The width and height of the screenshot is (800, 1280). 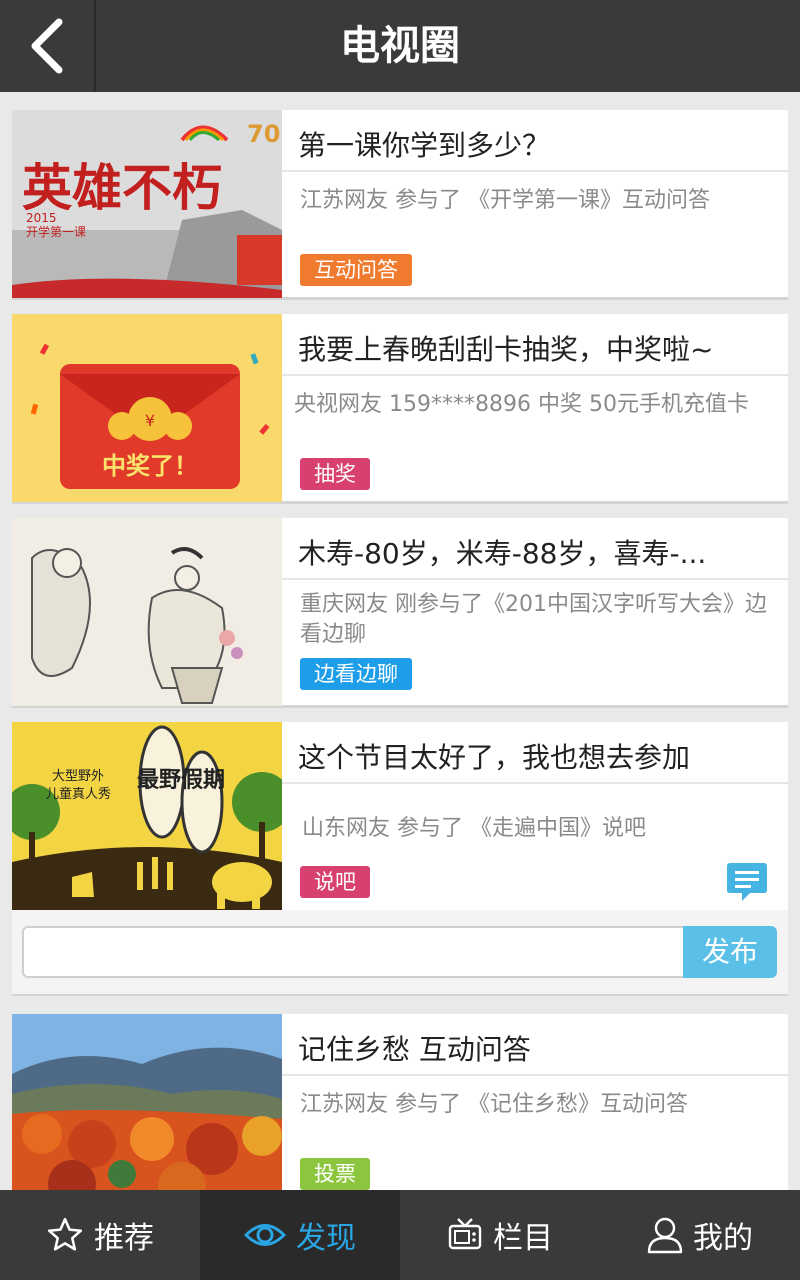 What do you see at coordinates (78, 794) in the screenshot?
I see `svg-text: 儿童真人秀` at bounding box center [78, 794].